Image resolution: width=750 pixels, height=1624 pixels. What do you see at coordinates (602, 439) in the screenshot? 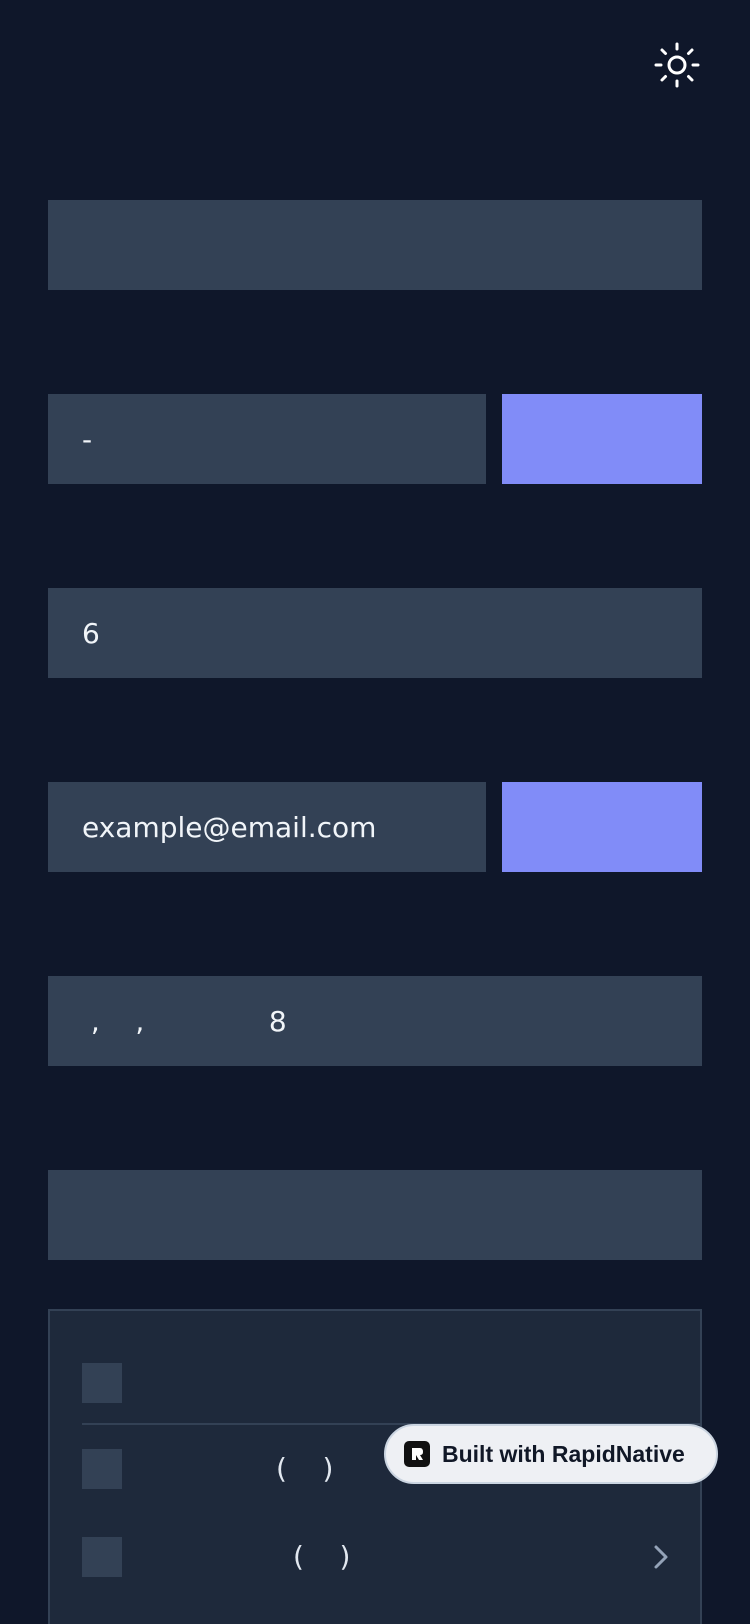
I see `field-2-action-button` at bounding box center [602, 439].